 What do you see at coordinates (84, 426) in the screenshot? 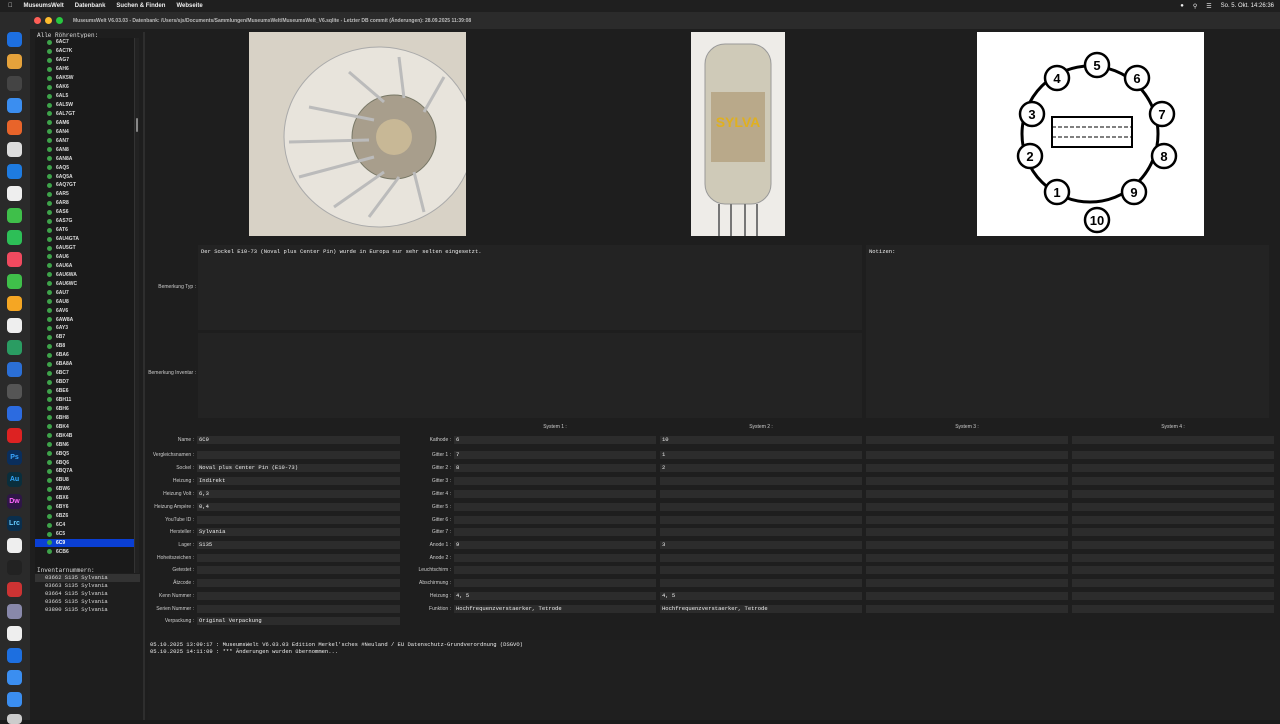
I see `tree-item: 6BK4` at bounding box center [84, 426].